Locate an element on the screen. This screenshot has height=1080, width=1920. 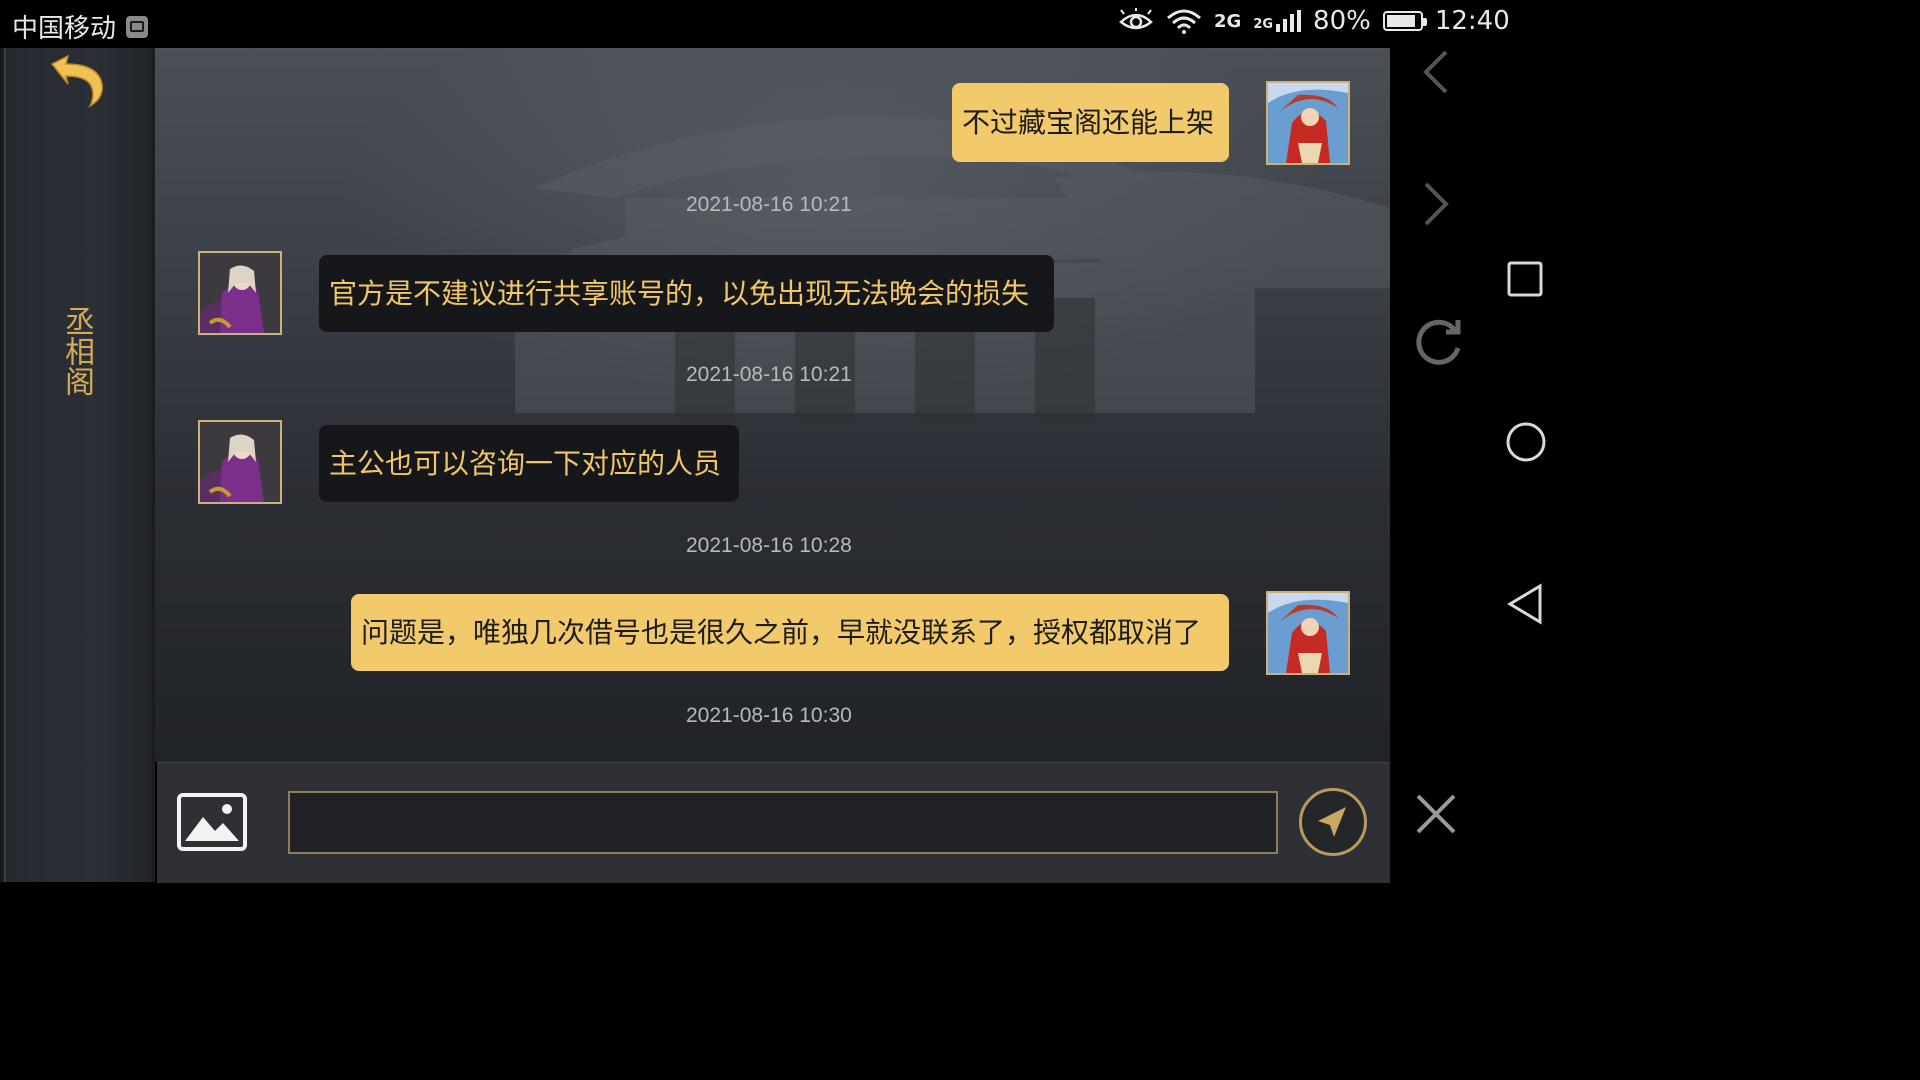
message-bubble-self: 不过藏宝阁还能上架 is located at coordinates (1090, 122).